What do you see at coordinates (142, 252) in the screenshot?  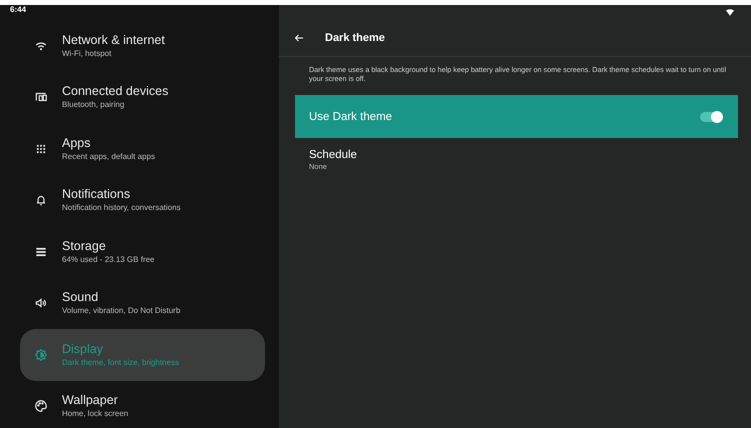 I see `sidebar-item: Storage 64% used - 23.13 GB free` at bounding box center [142, 252].